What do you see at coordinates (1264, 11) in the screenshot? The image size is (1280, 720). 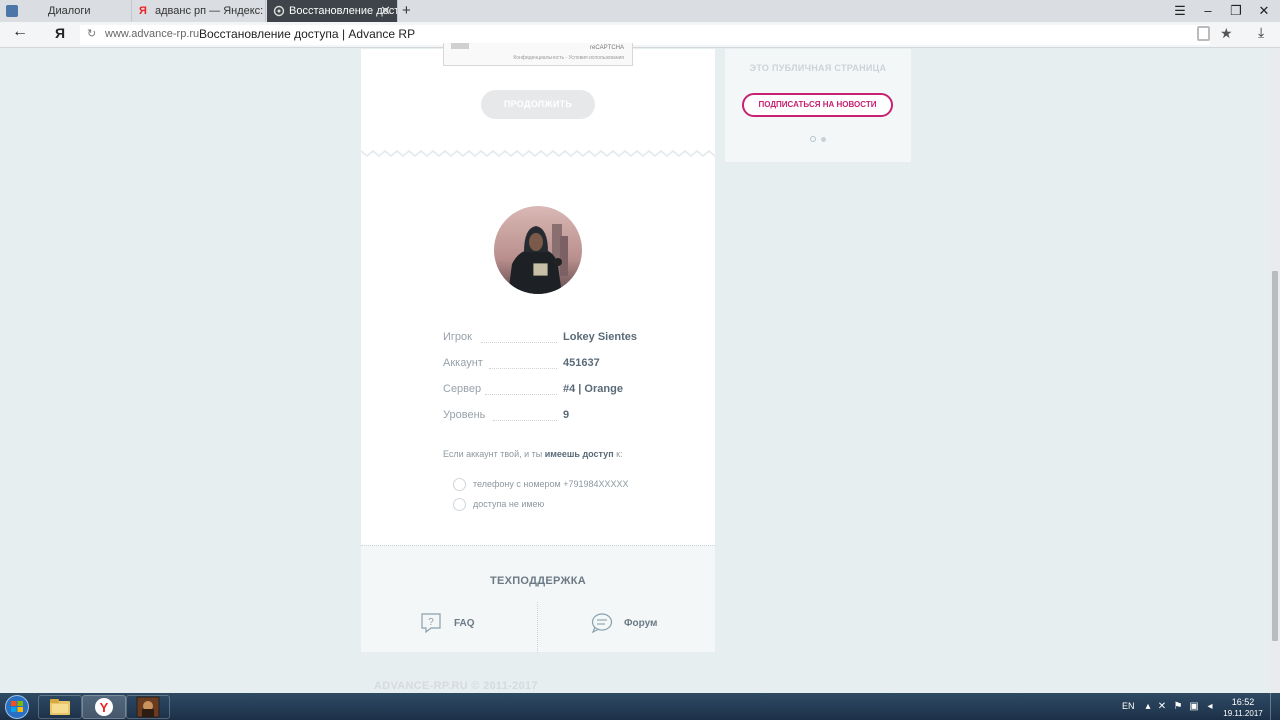 I see `close-window-button: ✕` at bounding box center [1264, 11].